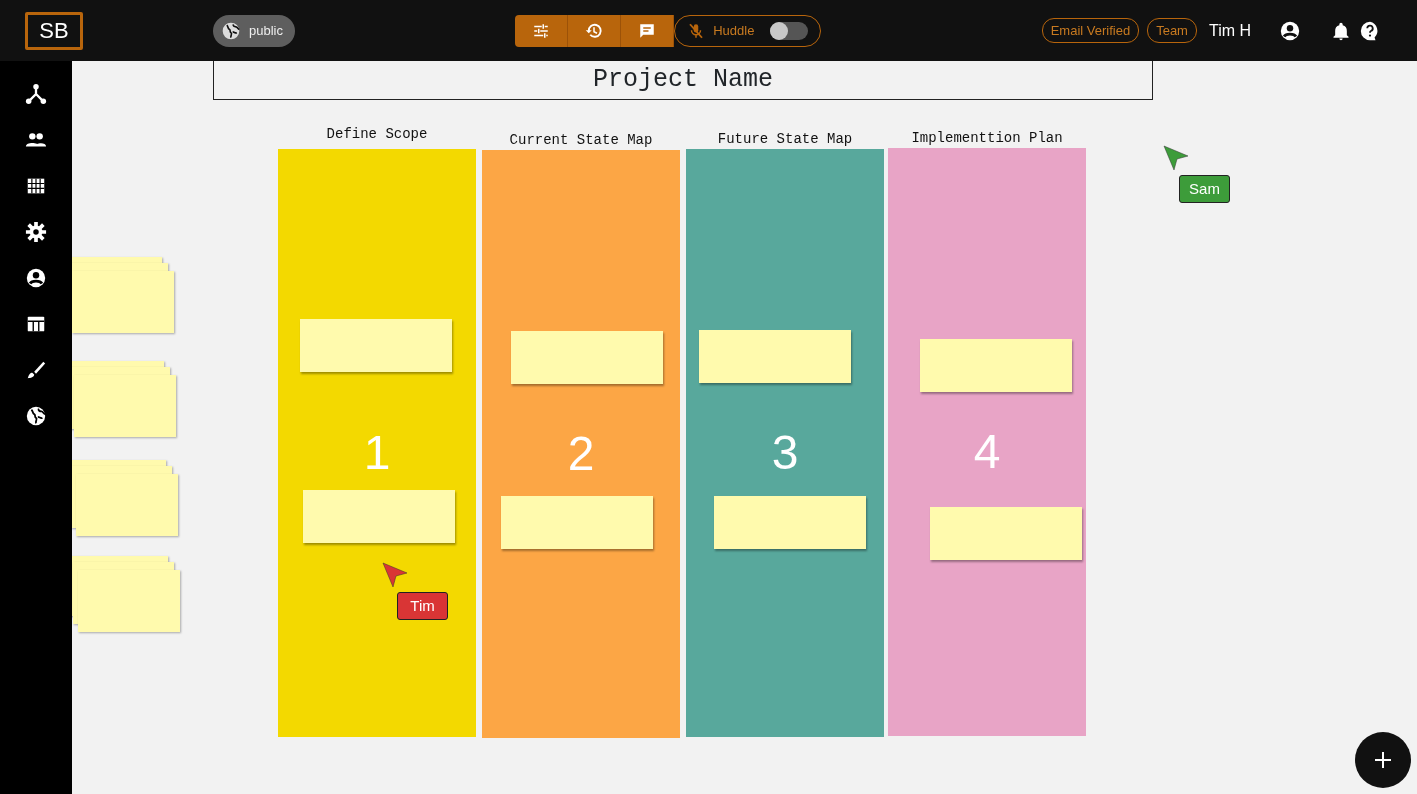 The width and height of the screenshot is (1417, 794). I want to click on user-name: Tim H, so click(1229, 30).